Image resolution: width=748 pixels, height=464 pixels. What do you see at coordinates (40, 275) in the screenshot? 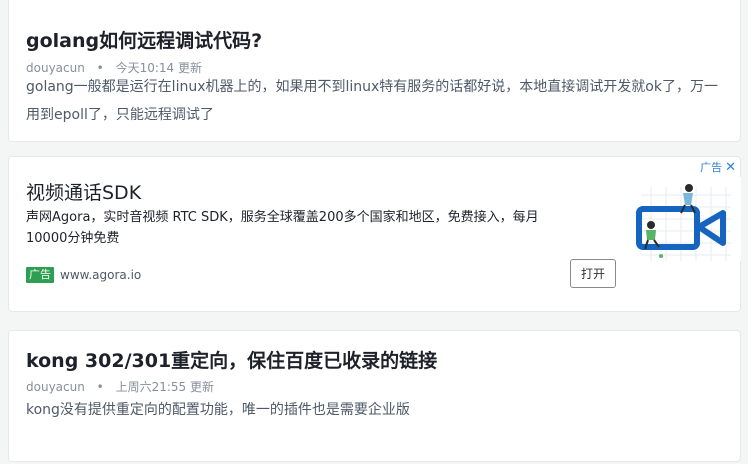
I see `ad-tag: 广告` at bounding box center [40, 275].